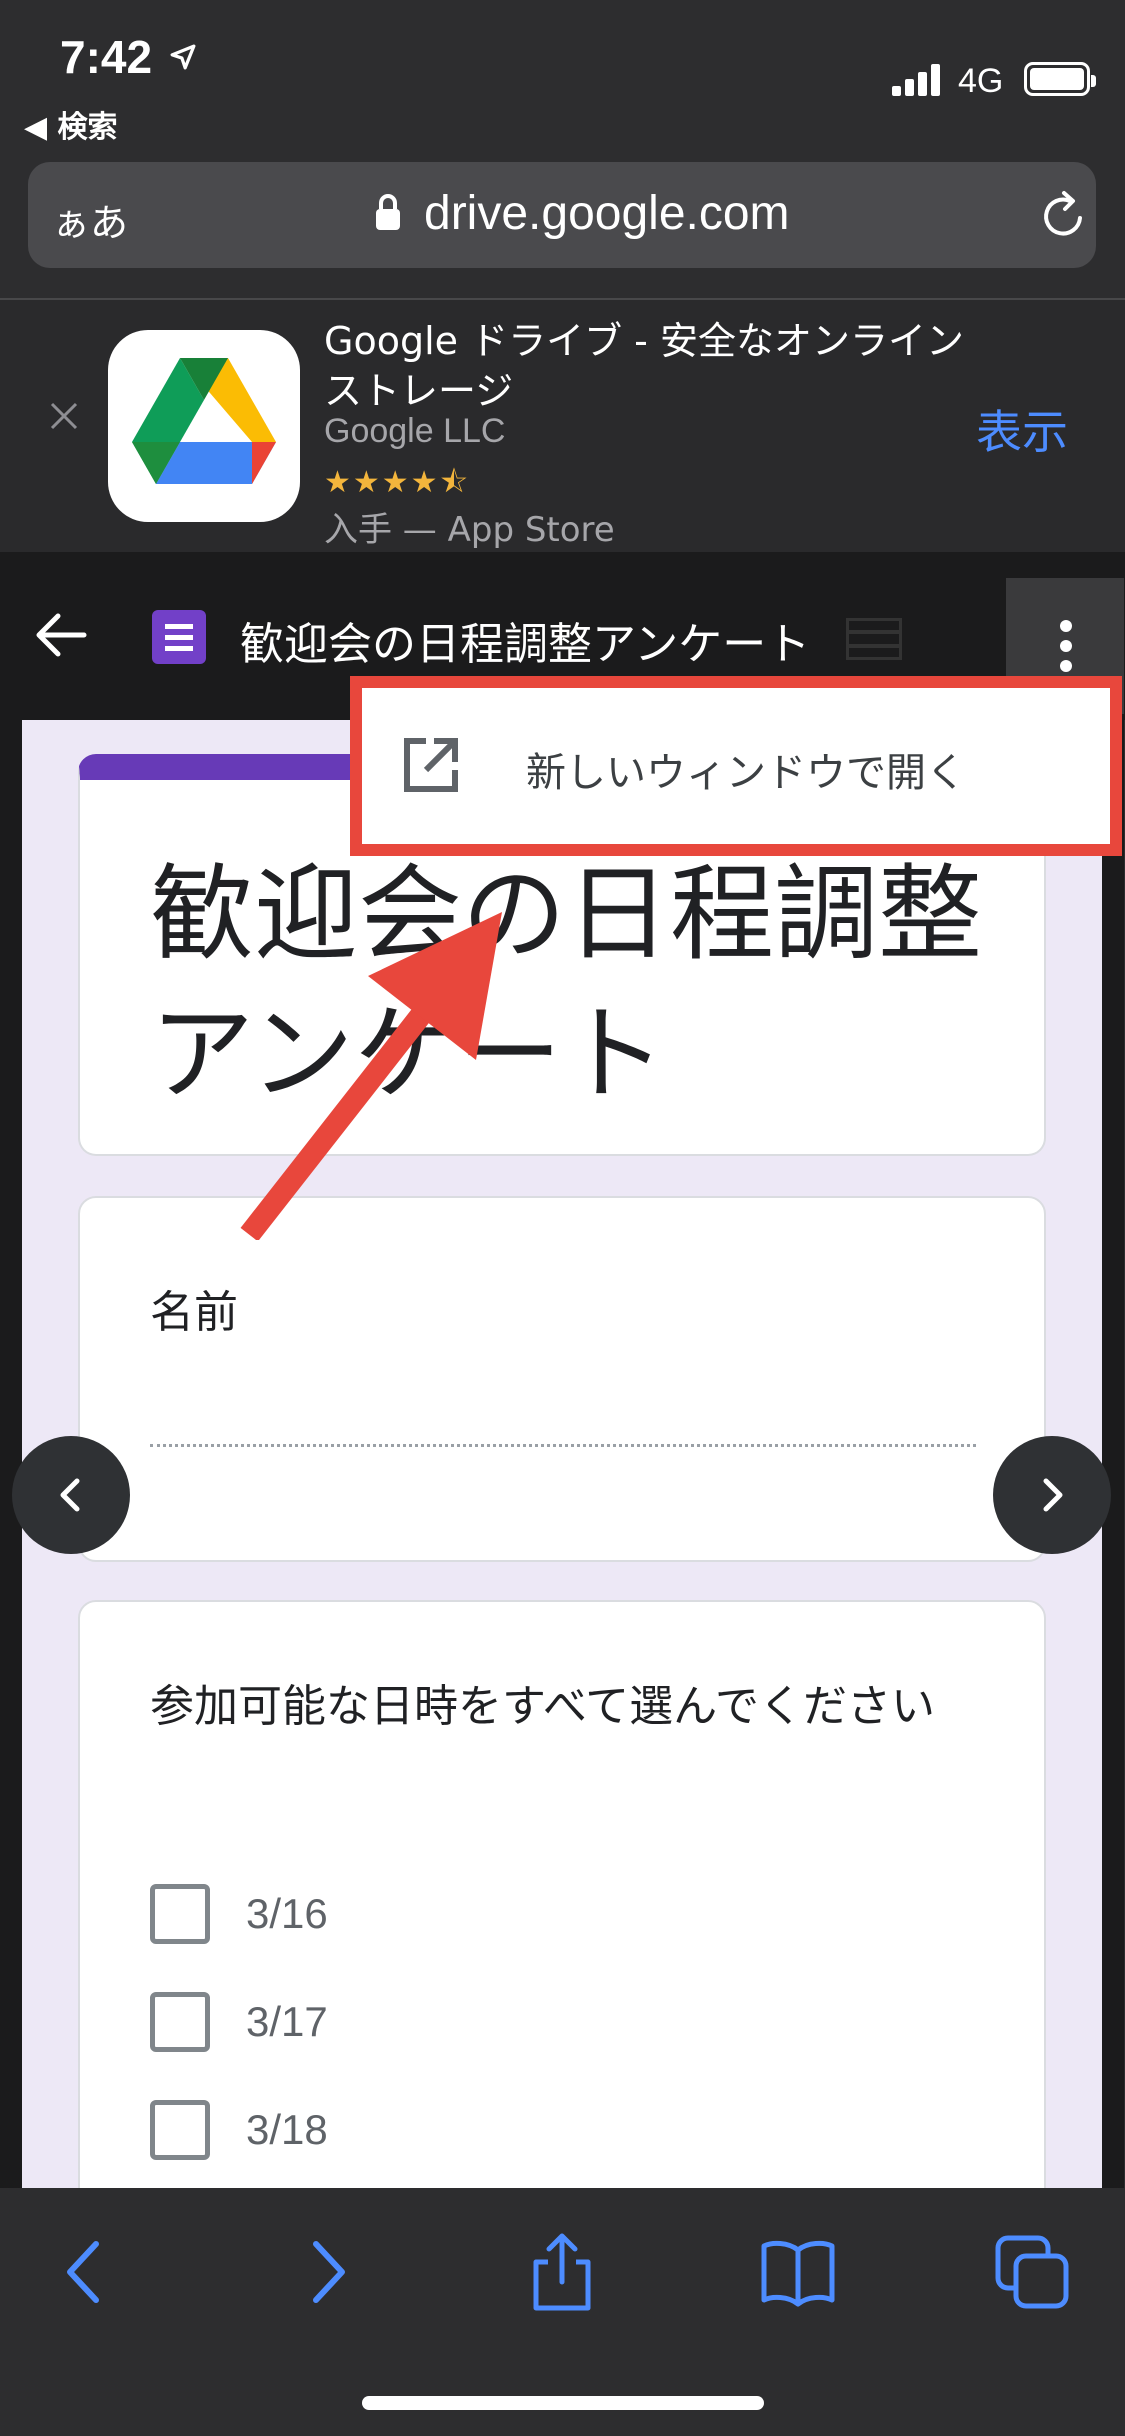  Describe the element at coordinates (326, 2272) in the screenshot. I see `forward-icon` at that location.